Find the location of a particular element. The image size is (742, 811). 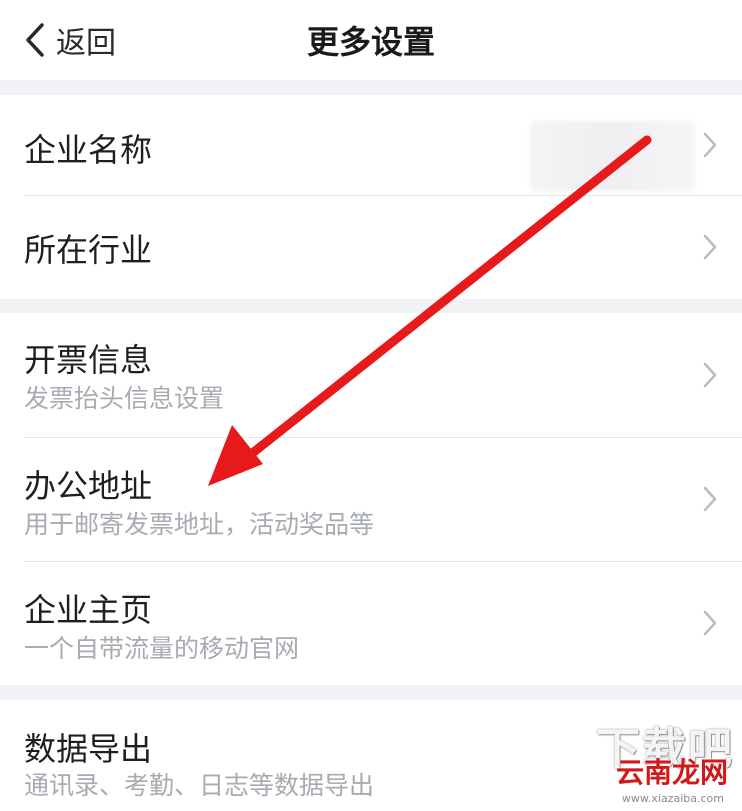

item-title: 数据导出 is located at coordinates (88, 749).